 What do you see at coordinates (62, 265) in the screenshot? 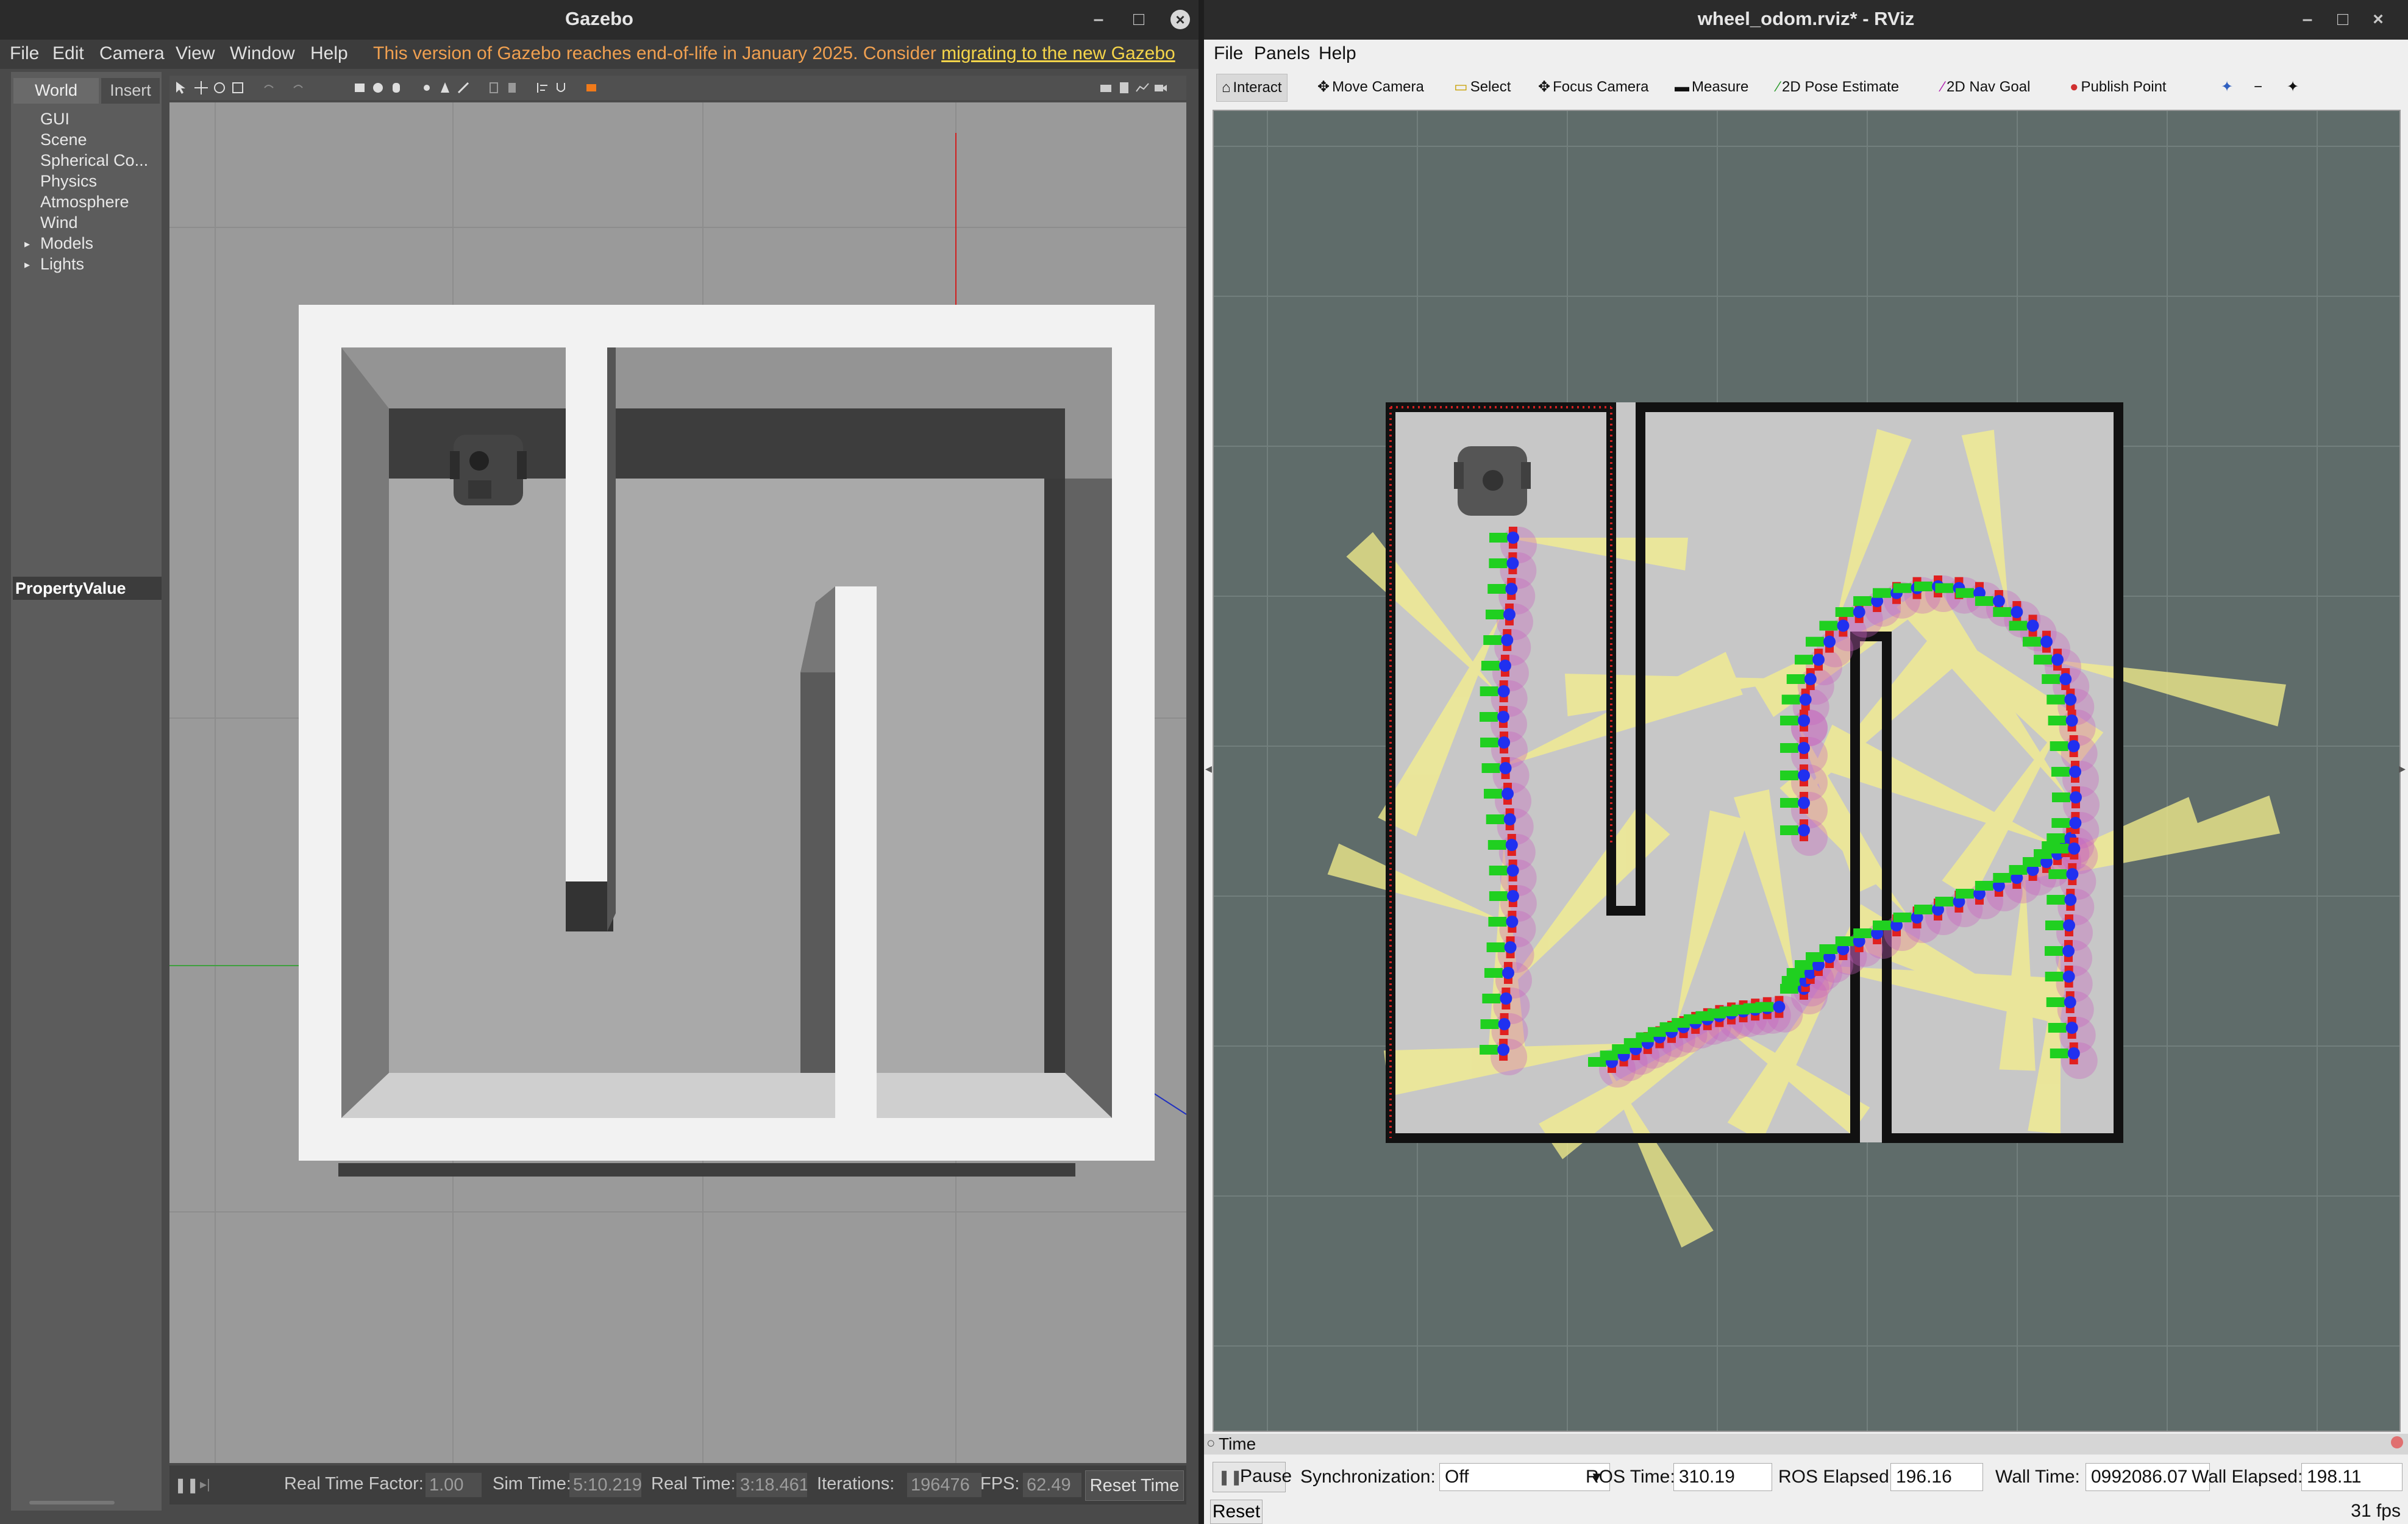
I see `tree-item-lights: Lights` at bounding box center [62, 265].